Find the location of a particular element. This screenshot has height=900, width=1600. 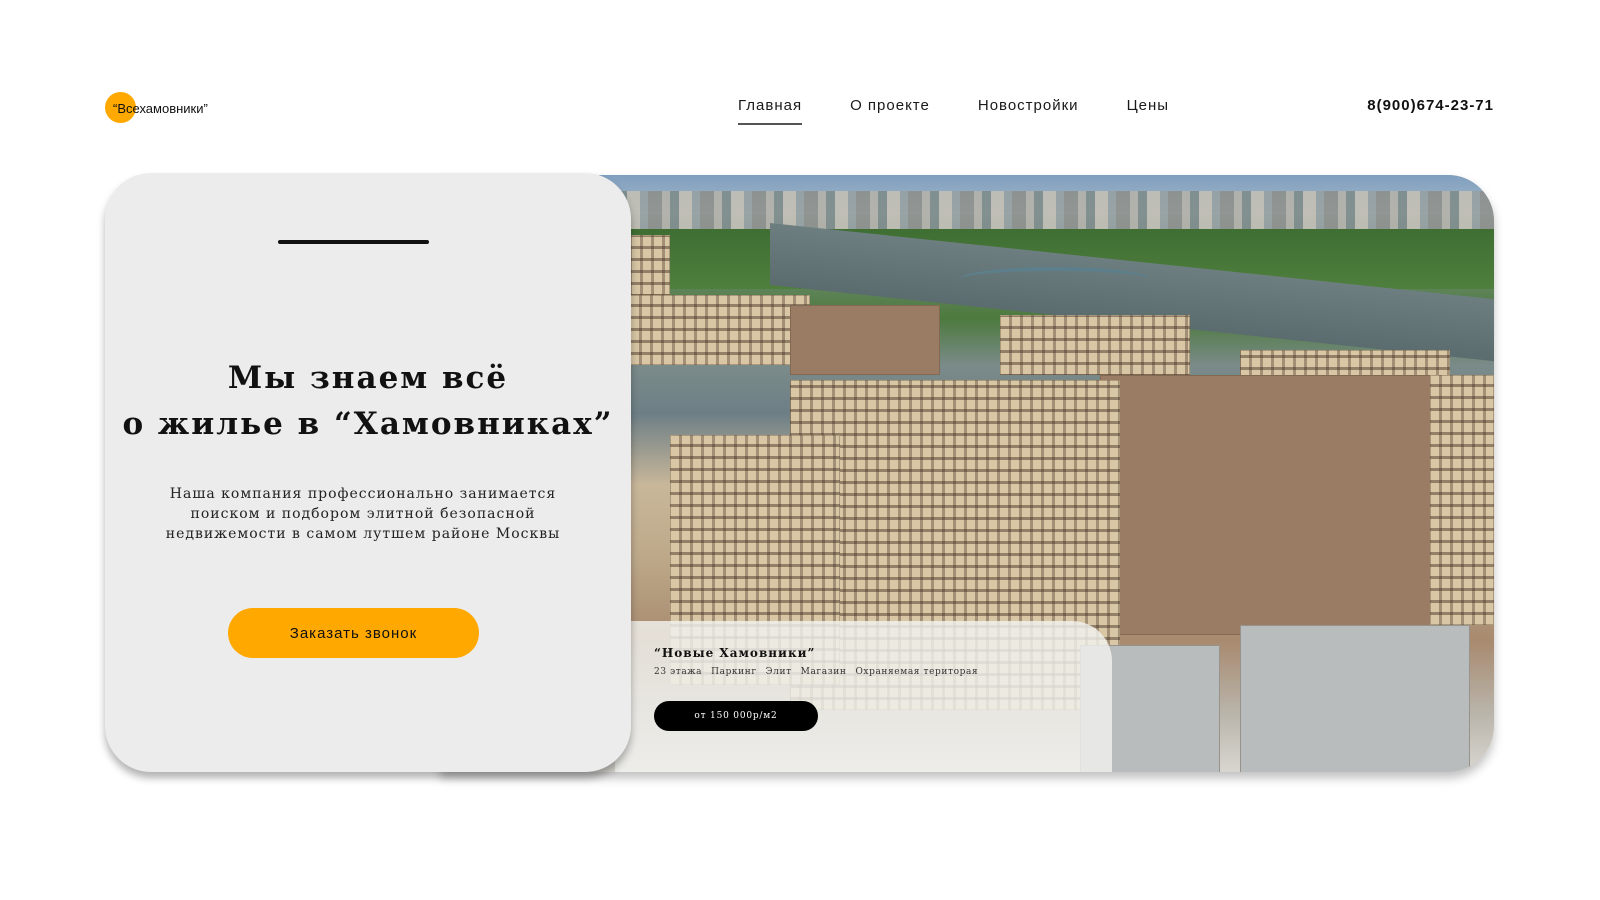

logo: “Всехамовники” is located at coordinates (156, 108).